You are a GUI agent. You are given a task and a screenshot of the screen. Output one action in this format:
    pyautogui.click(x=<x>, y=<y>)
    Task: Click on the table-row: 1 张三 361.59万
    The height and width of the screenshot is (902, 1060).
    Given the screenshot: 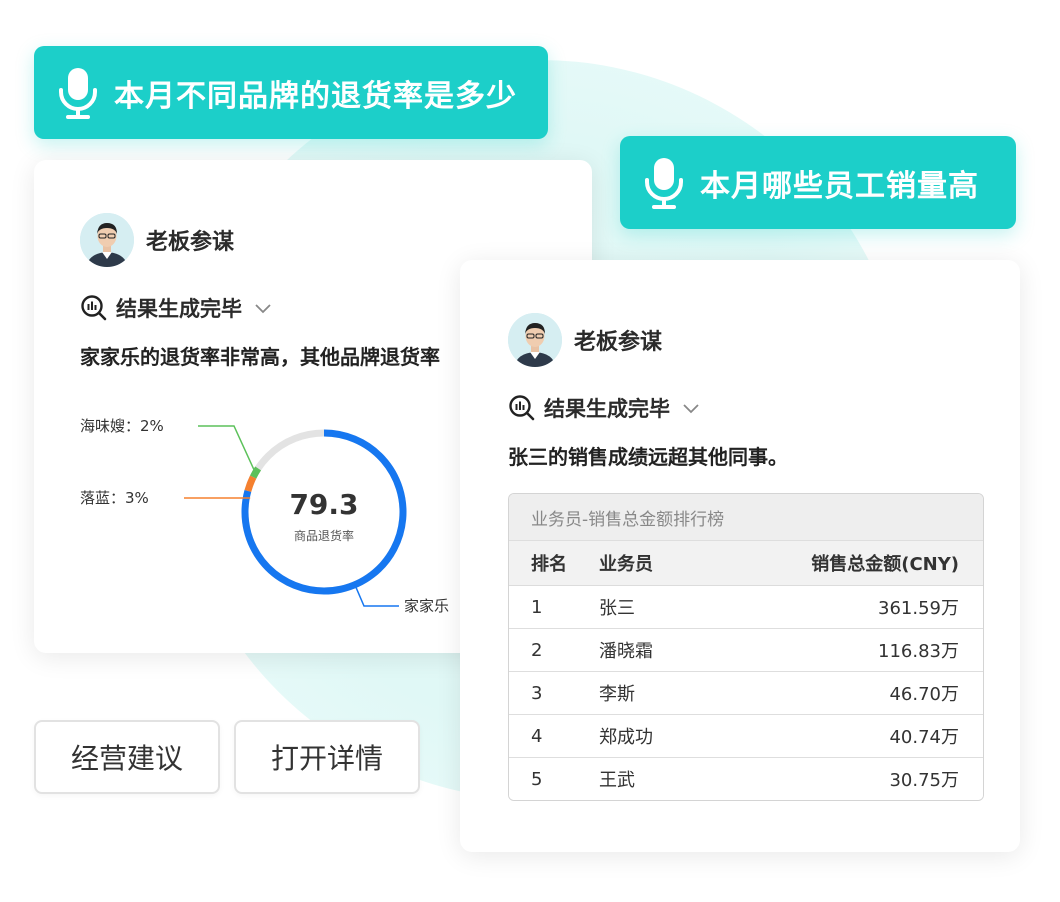 What is the action you would take?
    pyautogui.click(x=746, y=607)
    